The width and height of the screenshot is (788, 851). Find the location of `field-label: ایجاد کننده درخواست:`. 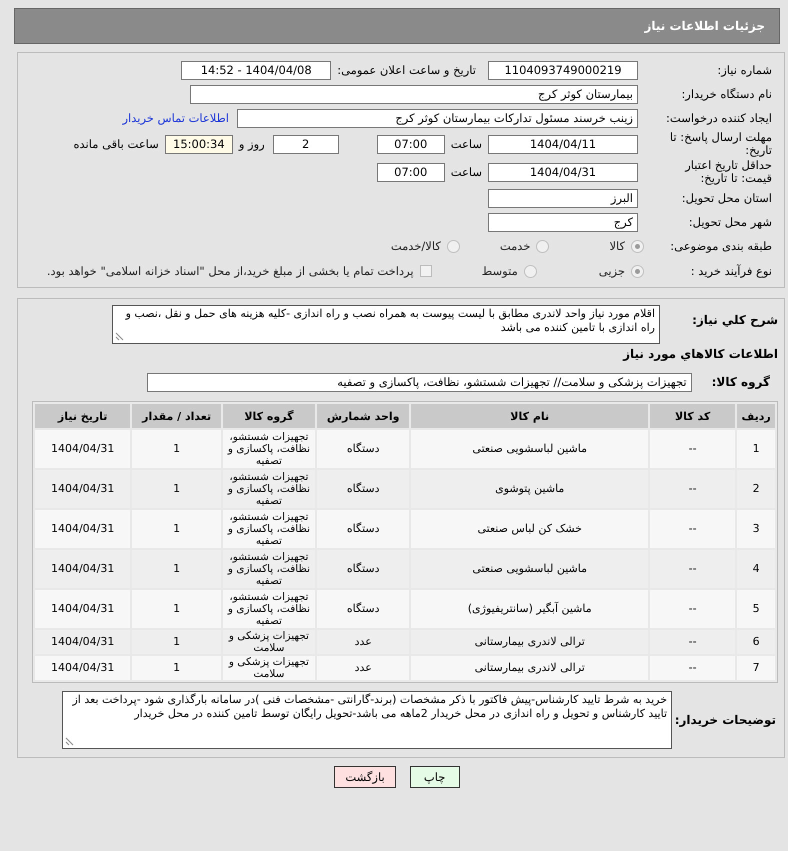

field-label: ایجاد کننده درخواست: is located at coordinates (719, 118).